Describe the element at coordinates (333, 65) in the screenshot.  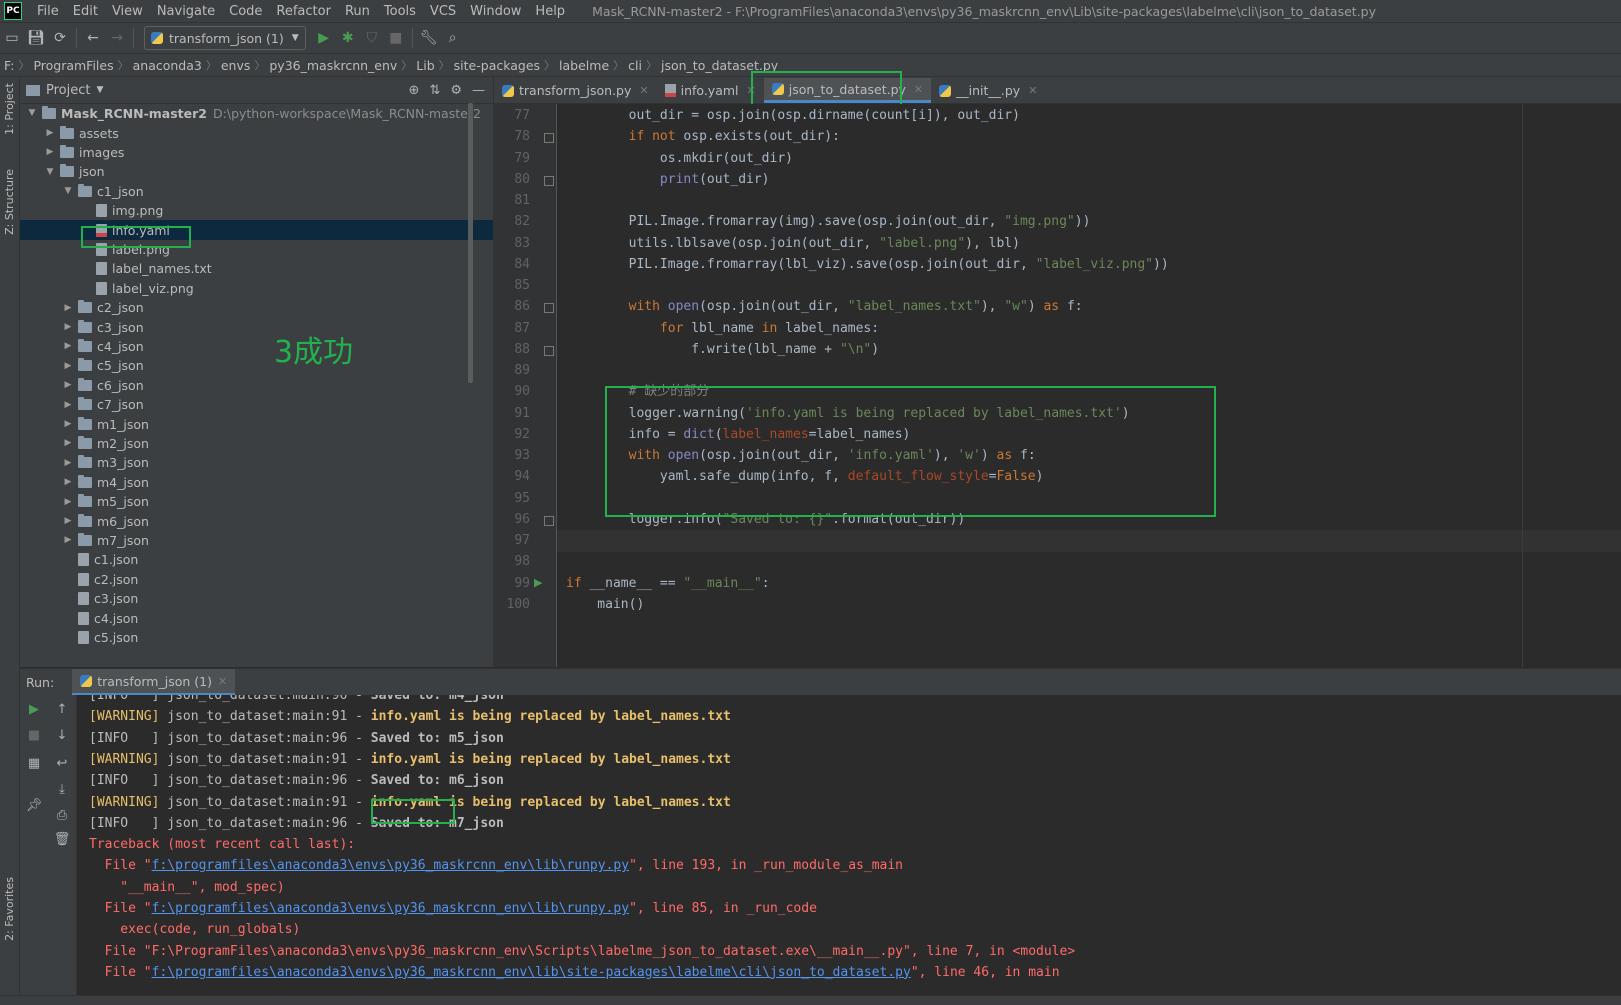
I see `breadcrumb-item: py36_maskrcnn_env` at that location.